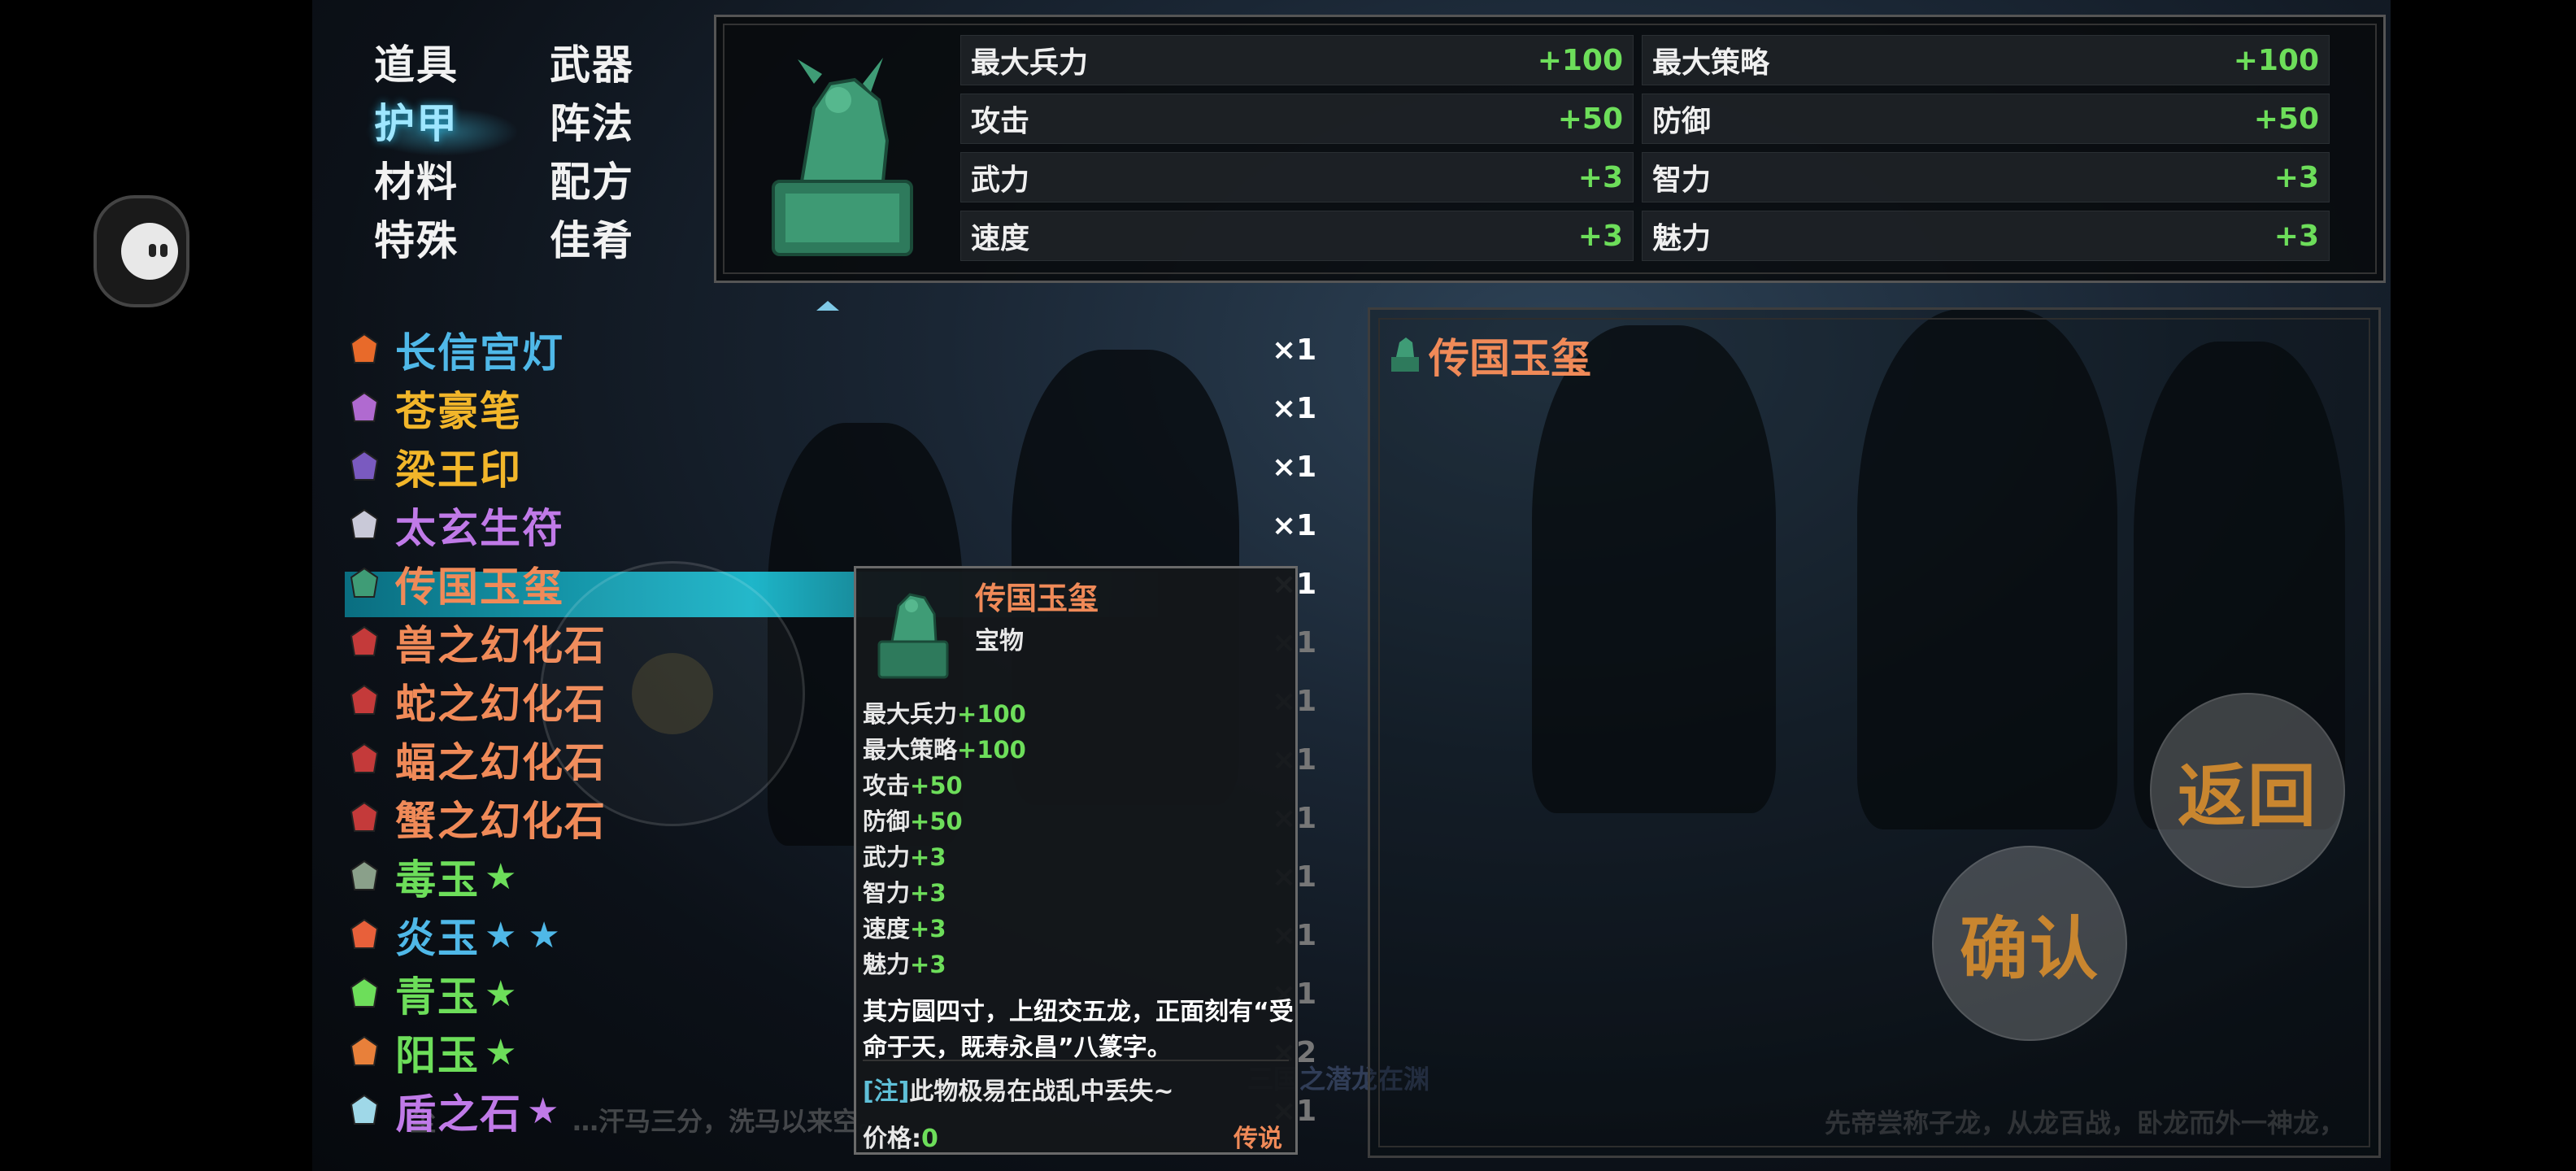 This screenshot has height=1171, width=2576. What do you see at coordinates (2276, 60) in the screenshot?
I see `stat-value: +100` at bounding box center [2276, 60].